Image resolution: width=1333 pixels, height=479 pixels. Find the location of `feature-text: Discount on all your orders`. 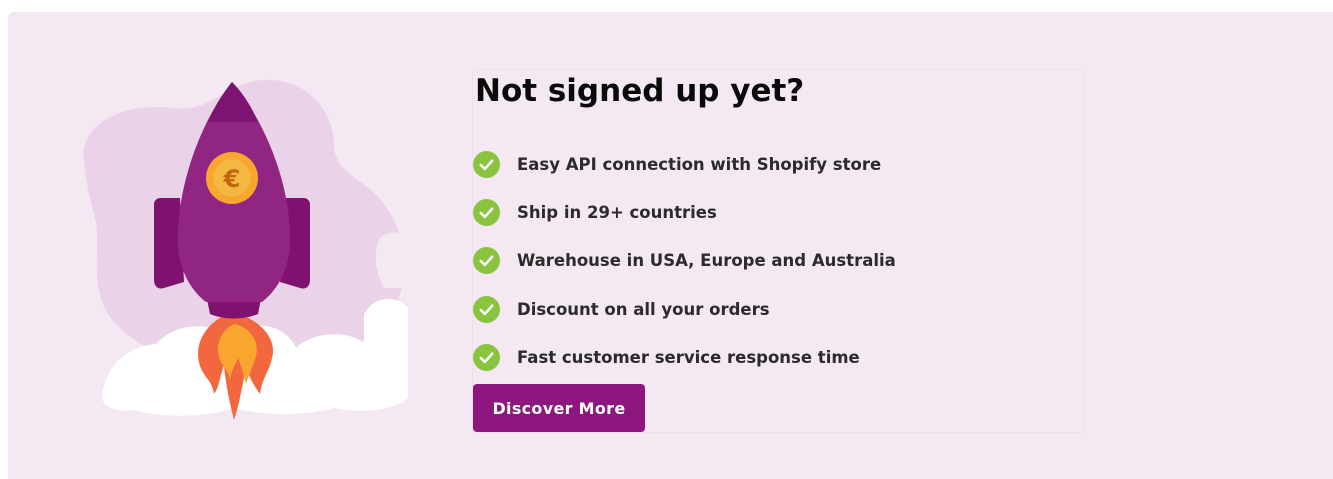

feature-text: Discount on all your orders is located at coordinates (643, 309).